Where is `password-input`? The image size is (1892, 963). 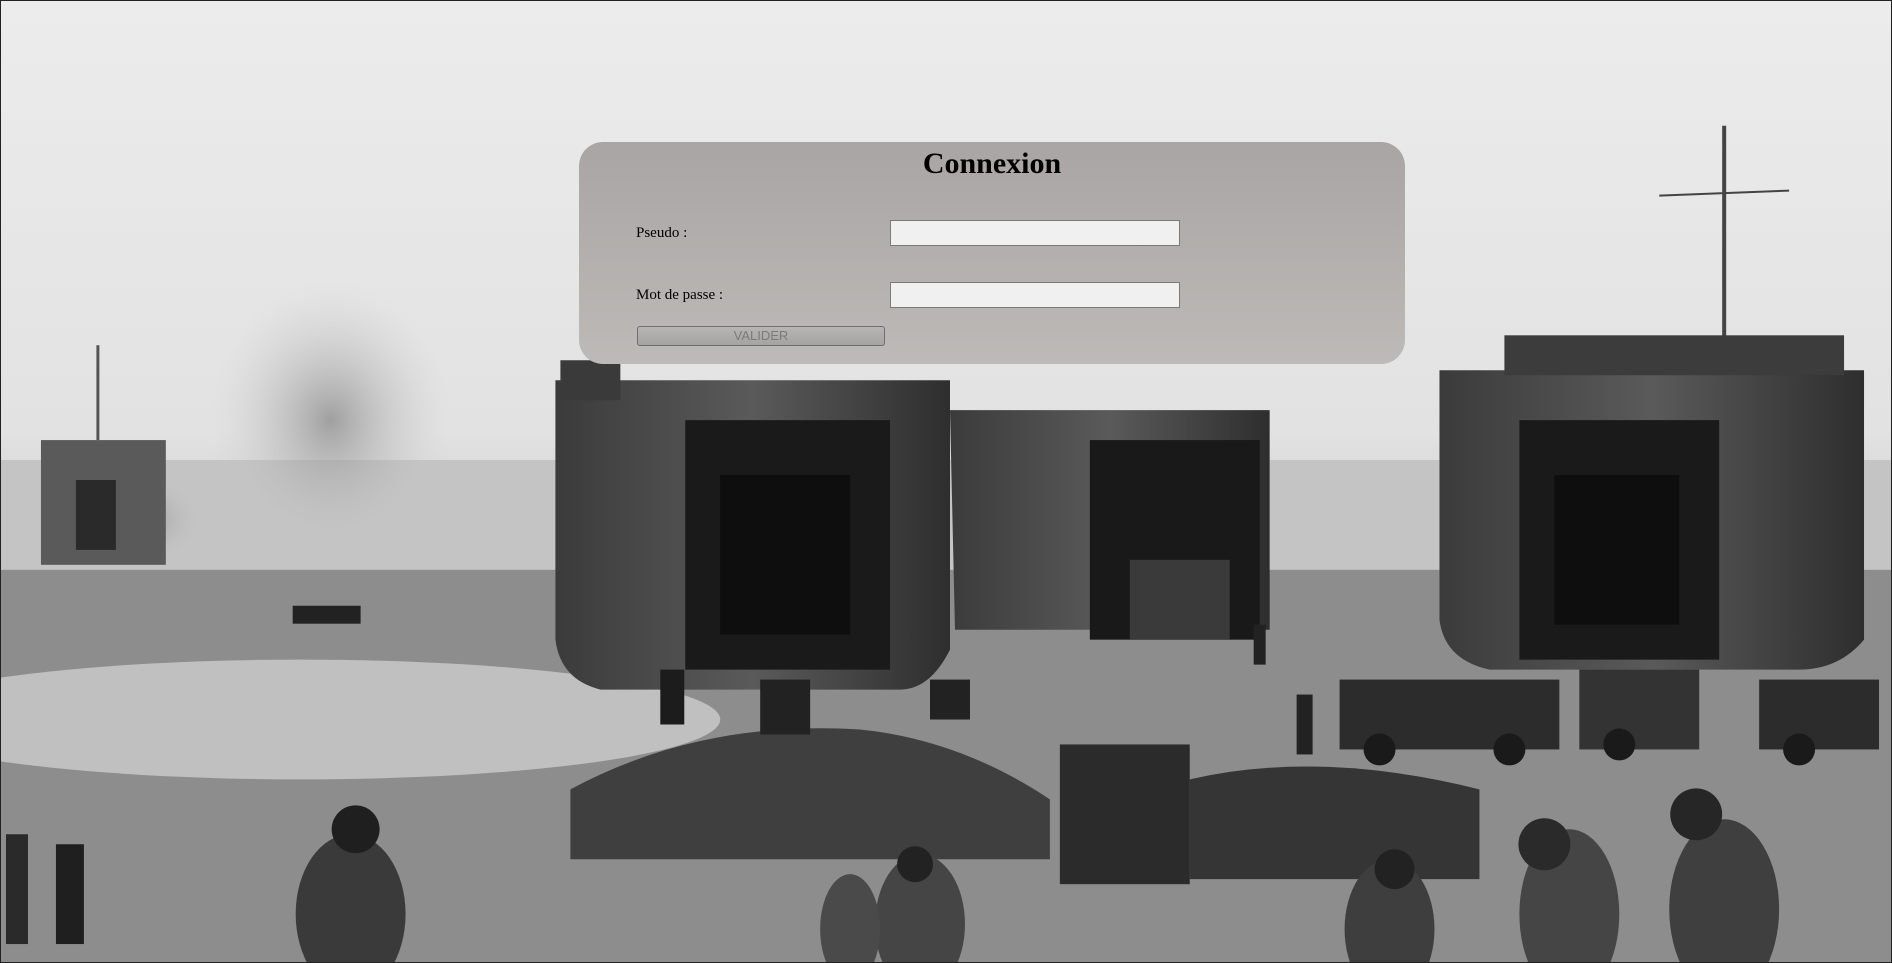
password-input is located at coordinates (1035, 295).